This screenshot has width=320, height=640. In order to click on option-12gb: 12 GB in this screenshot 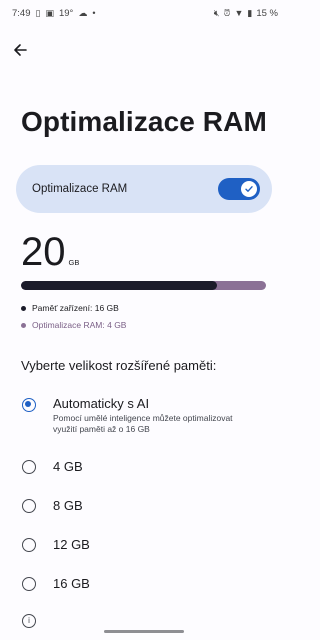, I will do `click(144, 544)`.